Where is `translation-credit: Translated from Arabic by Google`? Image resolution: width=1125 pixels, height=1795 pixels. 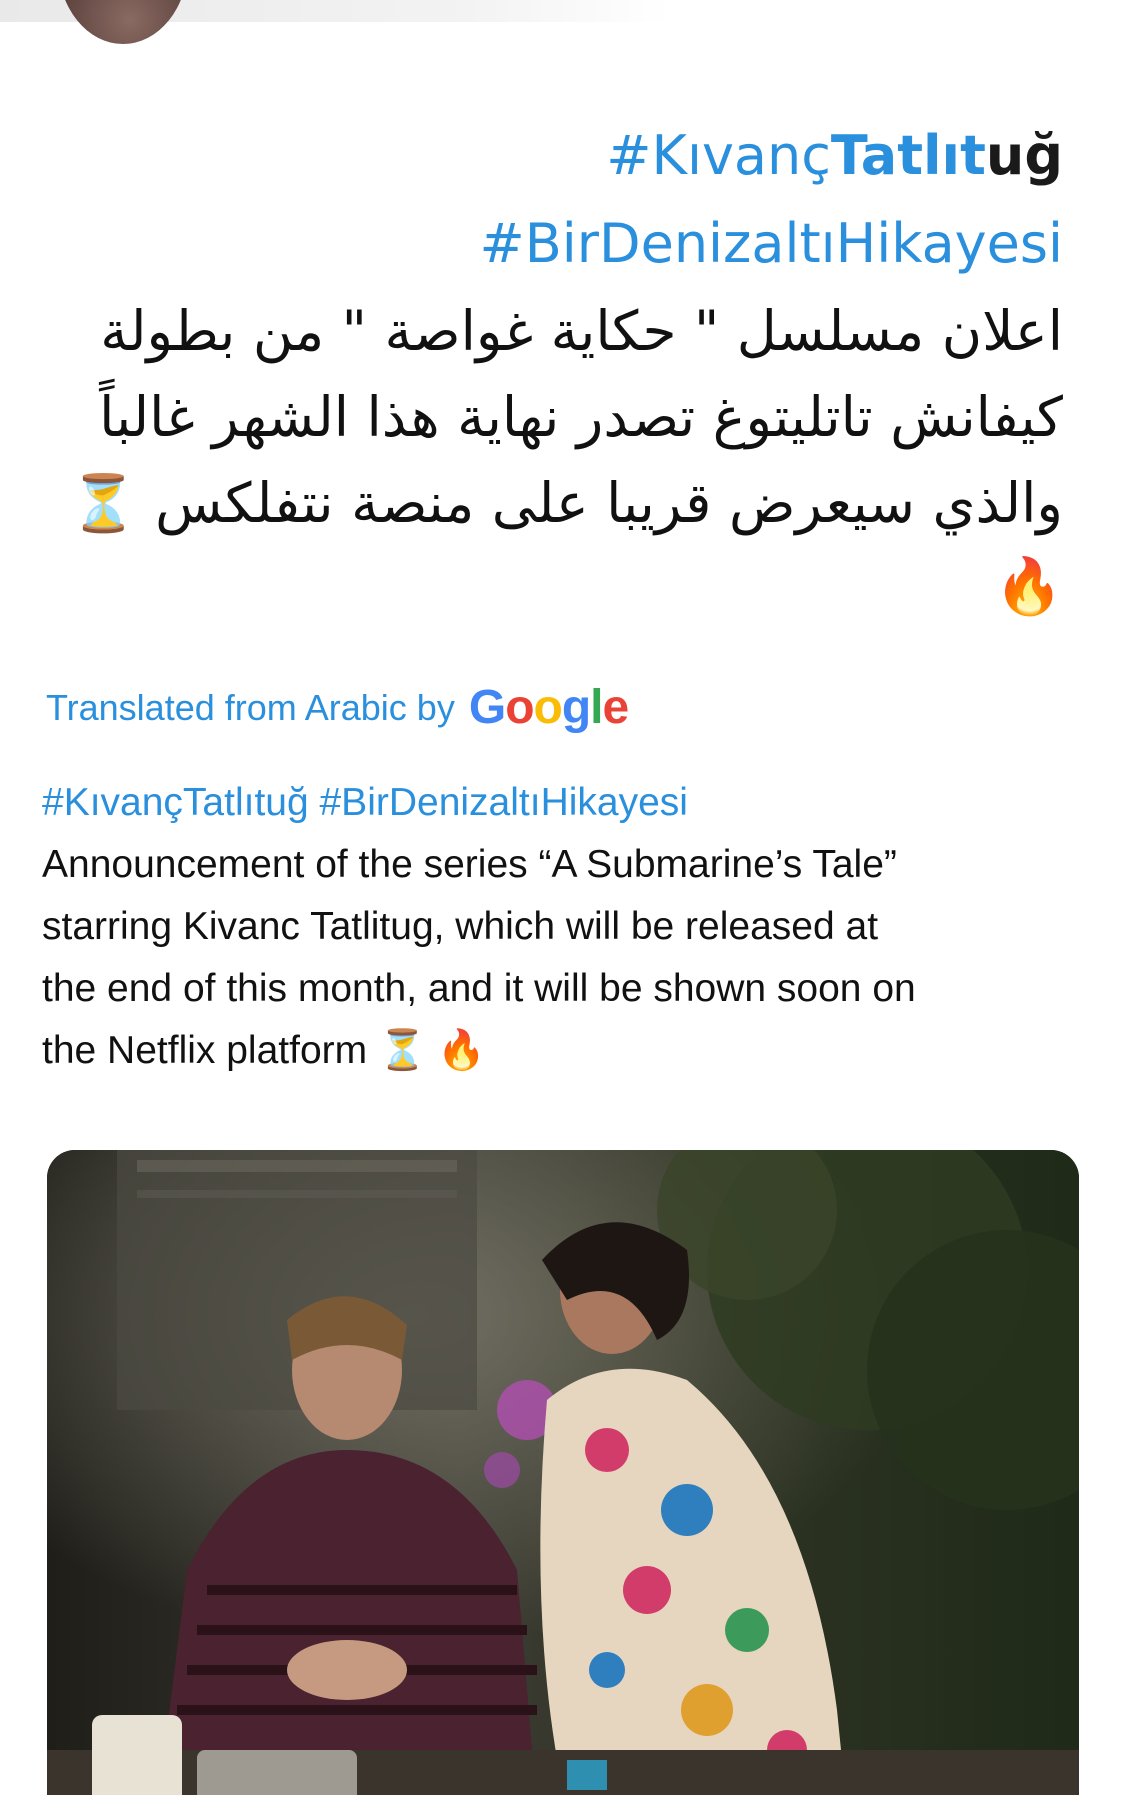
translation-credit: Translated from Arabic by Google is located at coordinates (338, 707).